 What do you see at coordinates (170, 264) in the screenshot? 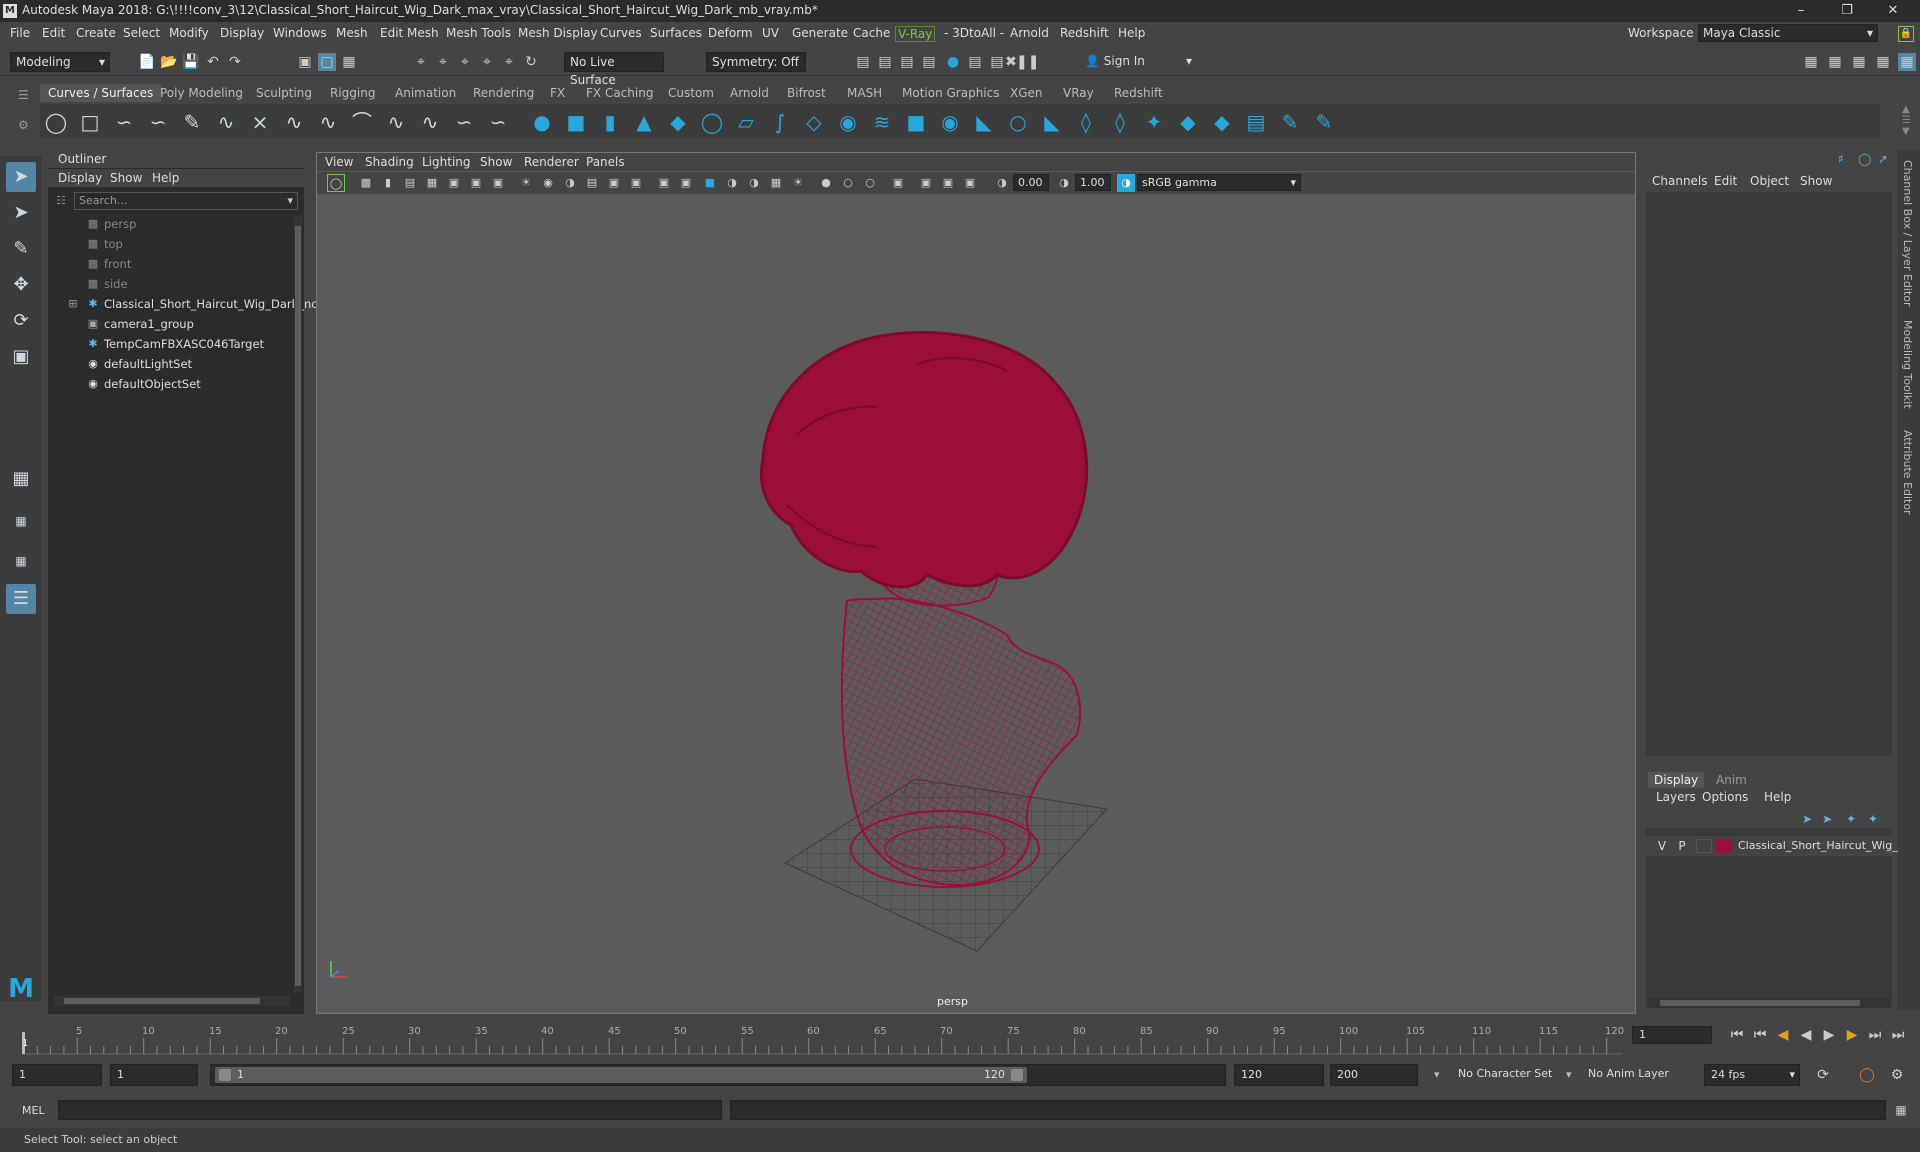
I see `outliner-item-front: ▩ front` at bounding box center [170, 264].